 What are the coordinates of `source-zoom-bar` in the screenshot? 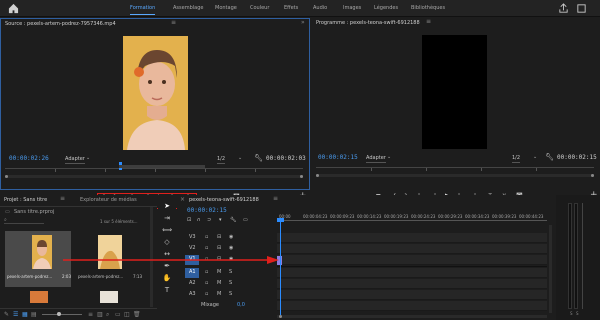 It's located at (154, 176).